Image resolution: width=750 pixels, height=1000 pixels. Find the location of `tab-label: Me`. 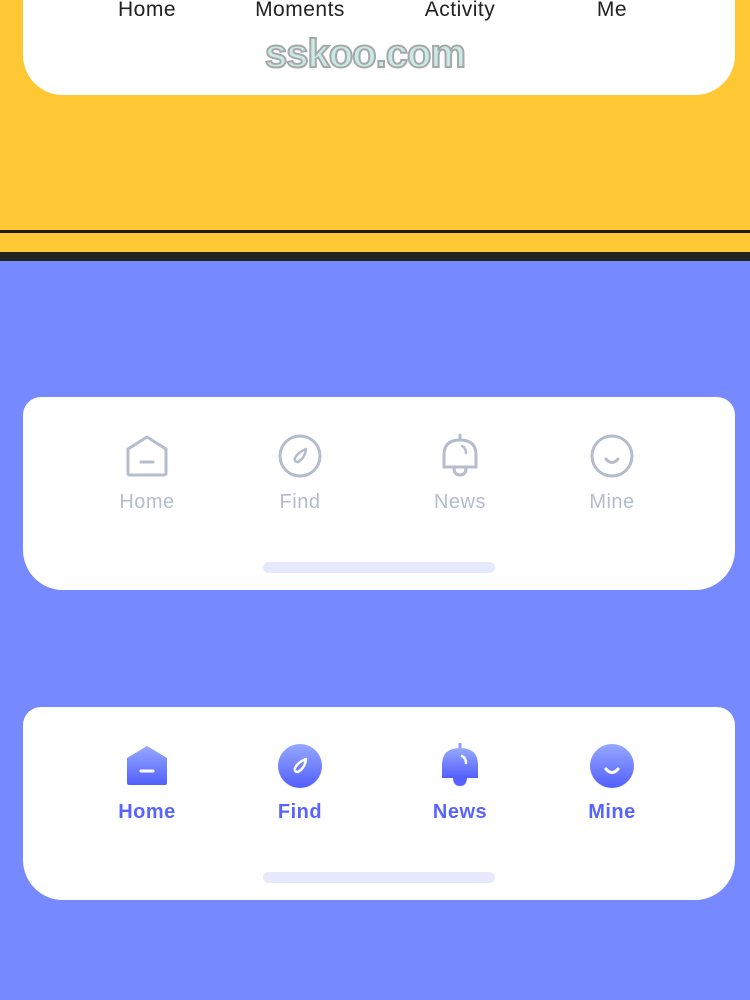

tab-label: Me is located at coordinates (612, 10).